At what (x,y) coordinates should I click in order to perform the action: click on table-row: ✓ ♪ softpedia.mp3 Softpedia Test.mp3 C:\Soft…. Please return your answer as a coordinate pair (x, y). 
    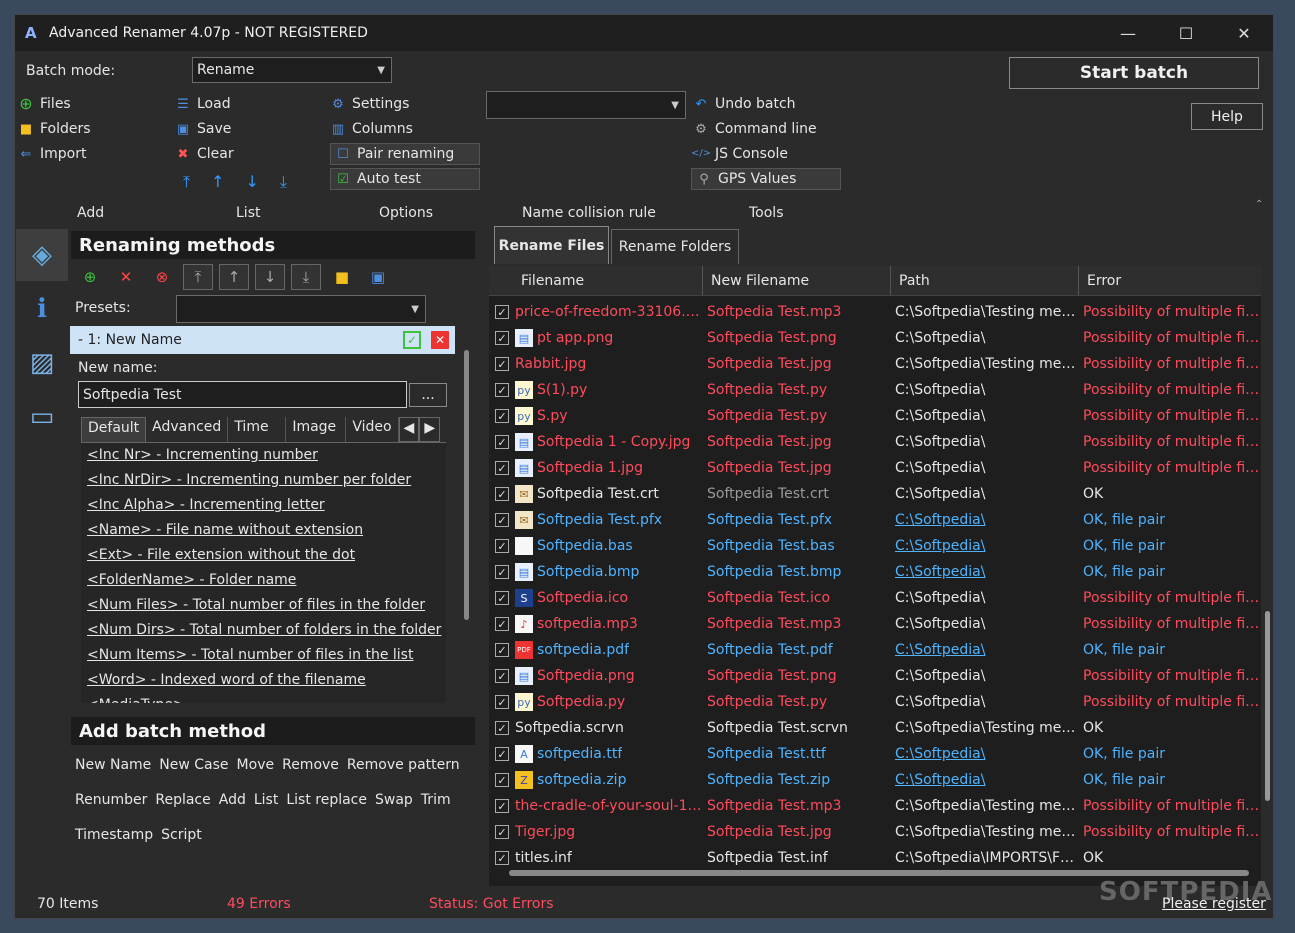
    Looking at the image, I should click on (875, 624).